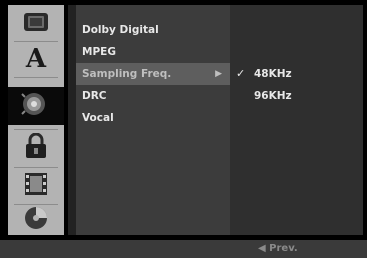 This screenshot has height=258, width=367. I want to click on prev-button: ◀ Prev., so click(278, 249).